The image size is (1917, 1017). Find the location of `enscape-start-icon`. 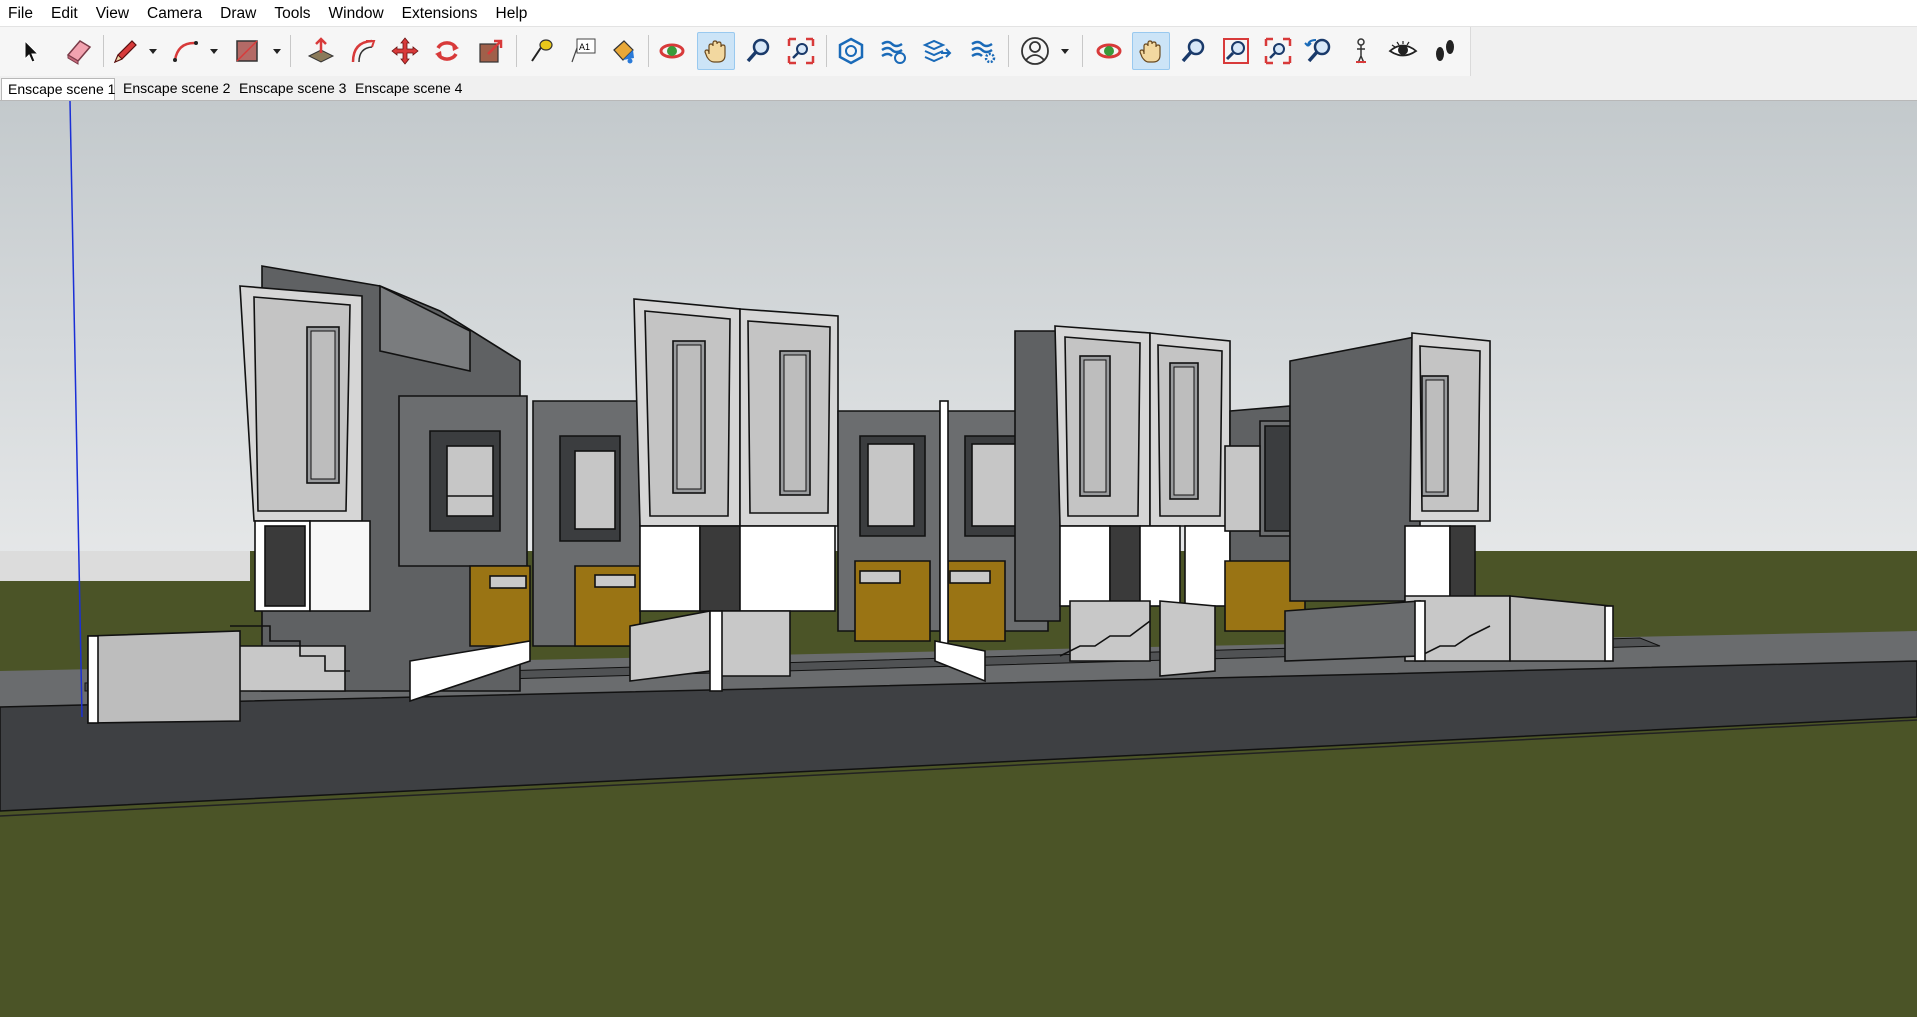

enscape-start-icon is located at coordinates (851, 51).